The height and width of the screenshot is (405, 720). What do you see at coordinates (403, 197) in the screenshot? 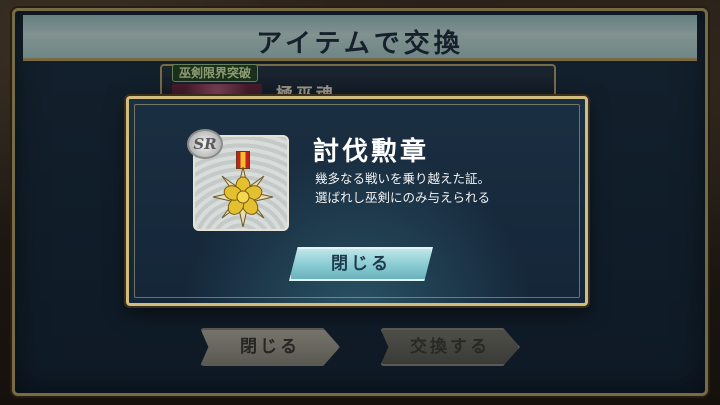
I see `item-description-line2: 選ばれし巫剣にのみ与えられる` at bounding box center [403, 197].